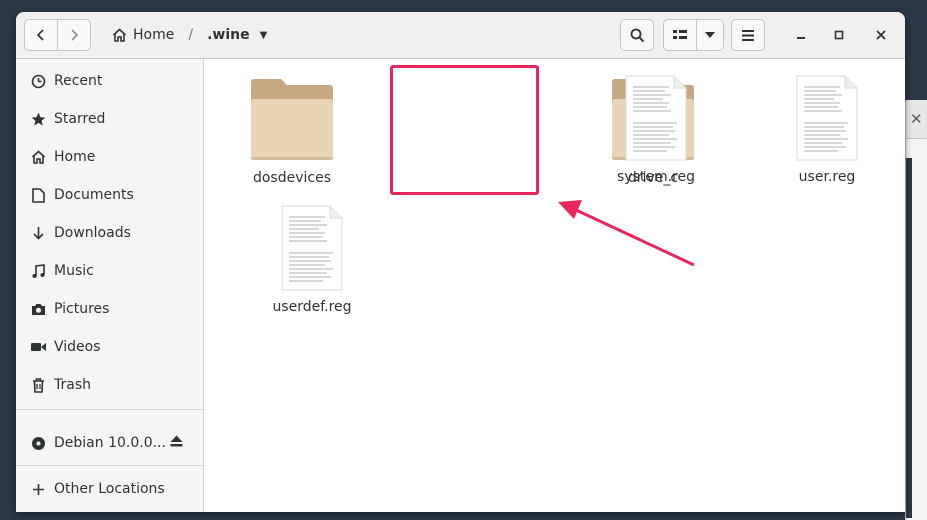  What do you see at coordinates (916, 310) in the screenshot?
I see `background-window: ✕` at bounding box center [916, 310].